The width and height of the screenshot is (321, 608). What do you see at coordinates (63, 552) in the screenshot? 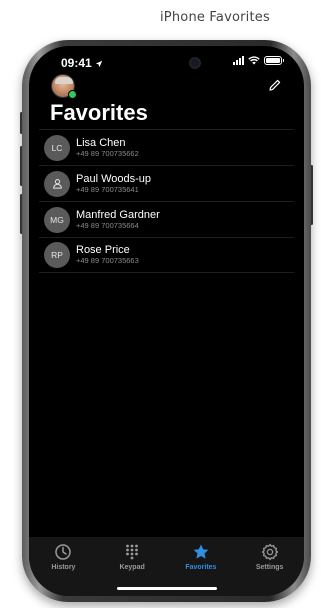
I see `clock-icon` at bounding box center [63, 552].